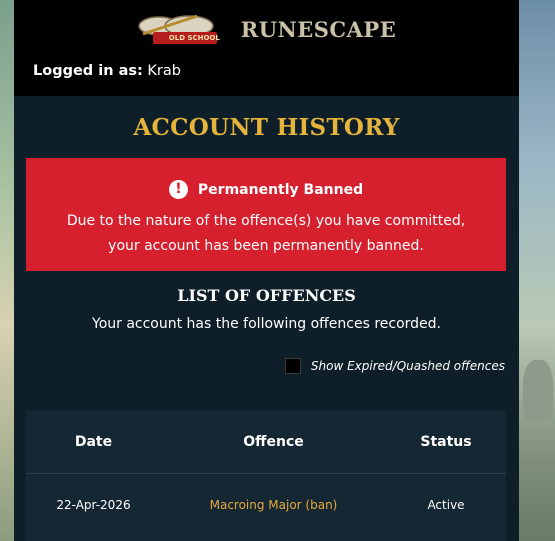 The image size is (555, 541). Describe the element at coordinates (88, 71) in the screenshot. I see `logged-in-label: Logged in as:` at that location.